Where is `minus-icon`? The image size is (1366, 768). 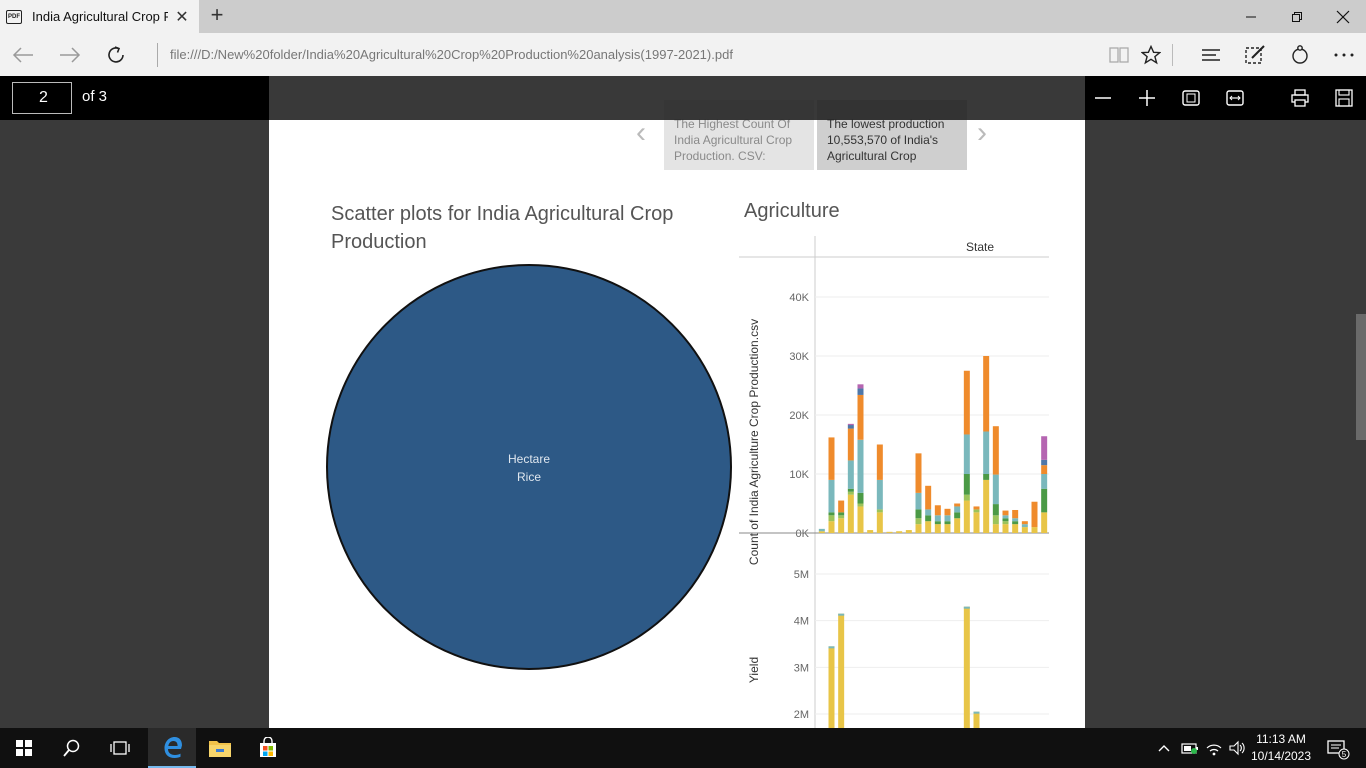 minus-icon is located at coordinates (1103, 98).